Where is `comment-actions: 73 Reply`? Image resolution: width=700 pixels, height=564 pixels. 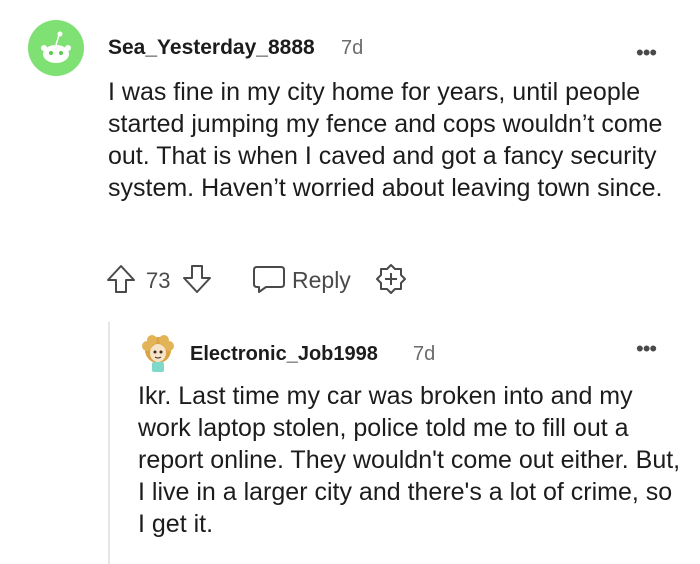
comment-actions: 73 Reply is located at coordinates (264, 280).